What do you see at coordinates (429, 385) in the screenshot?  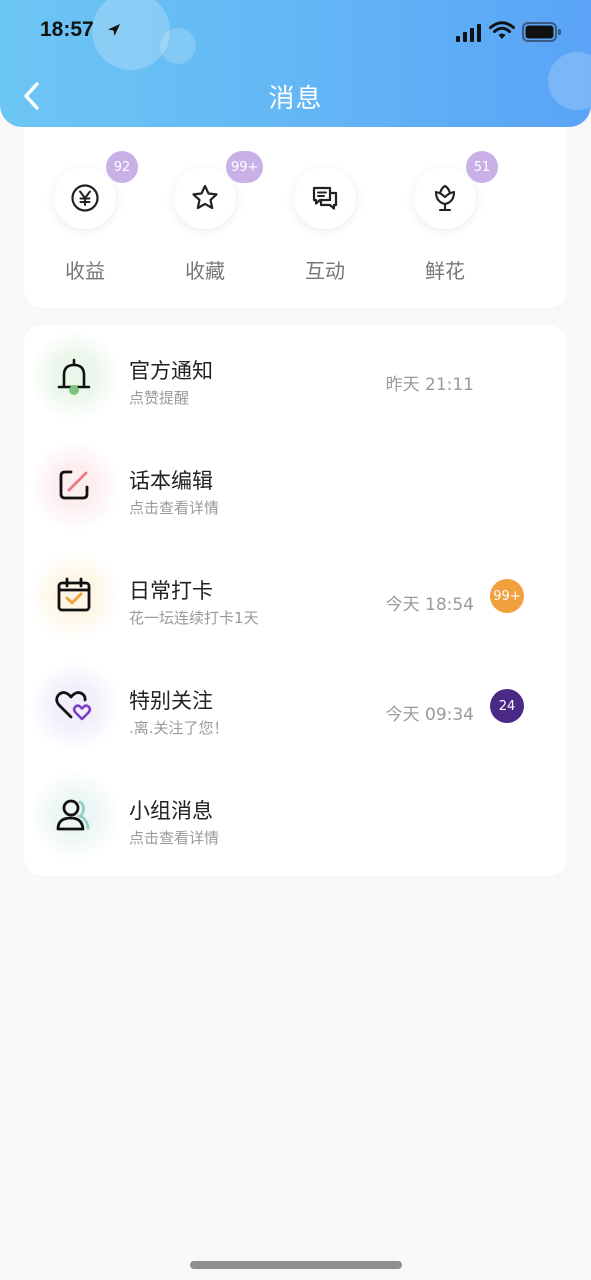 I see `row-time: 昨天 21:11` at bounding box center [429, 385].